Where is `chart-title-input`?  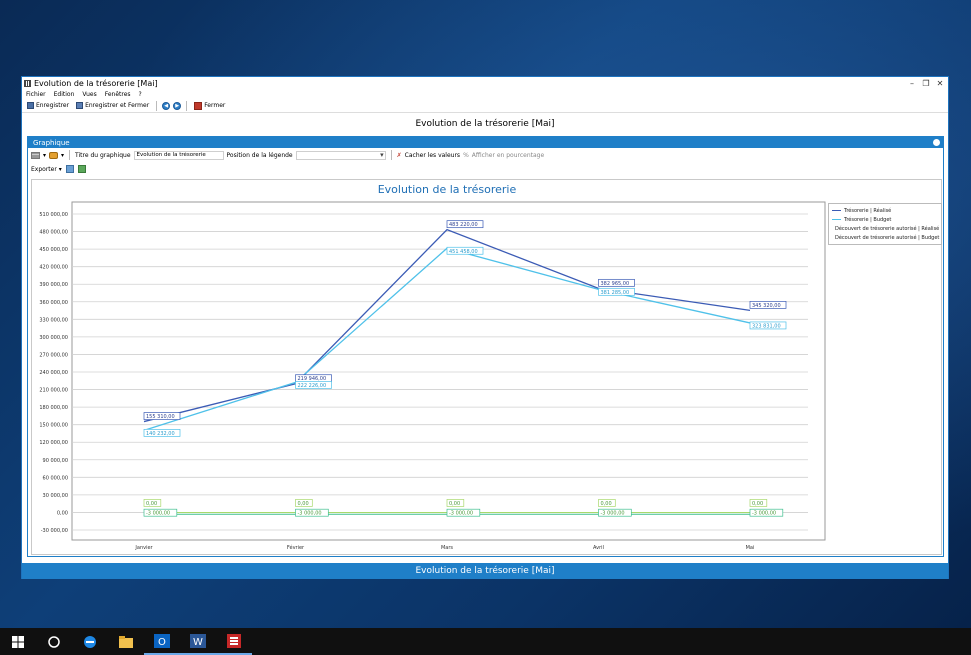 chart-title-input is located at coordinates (178, 155).